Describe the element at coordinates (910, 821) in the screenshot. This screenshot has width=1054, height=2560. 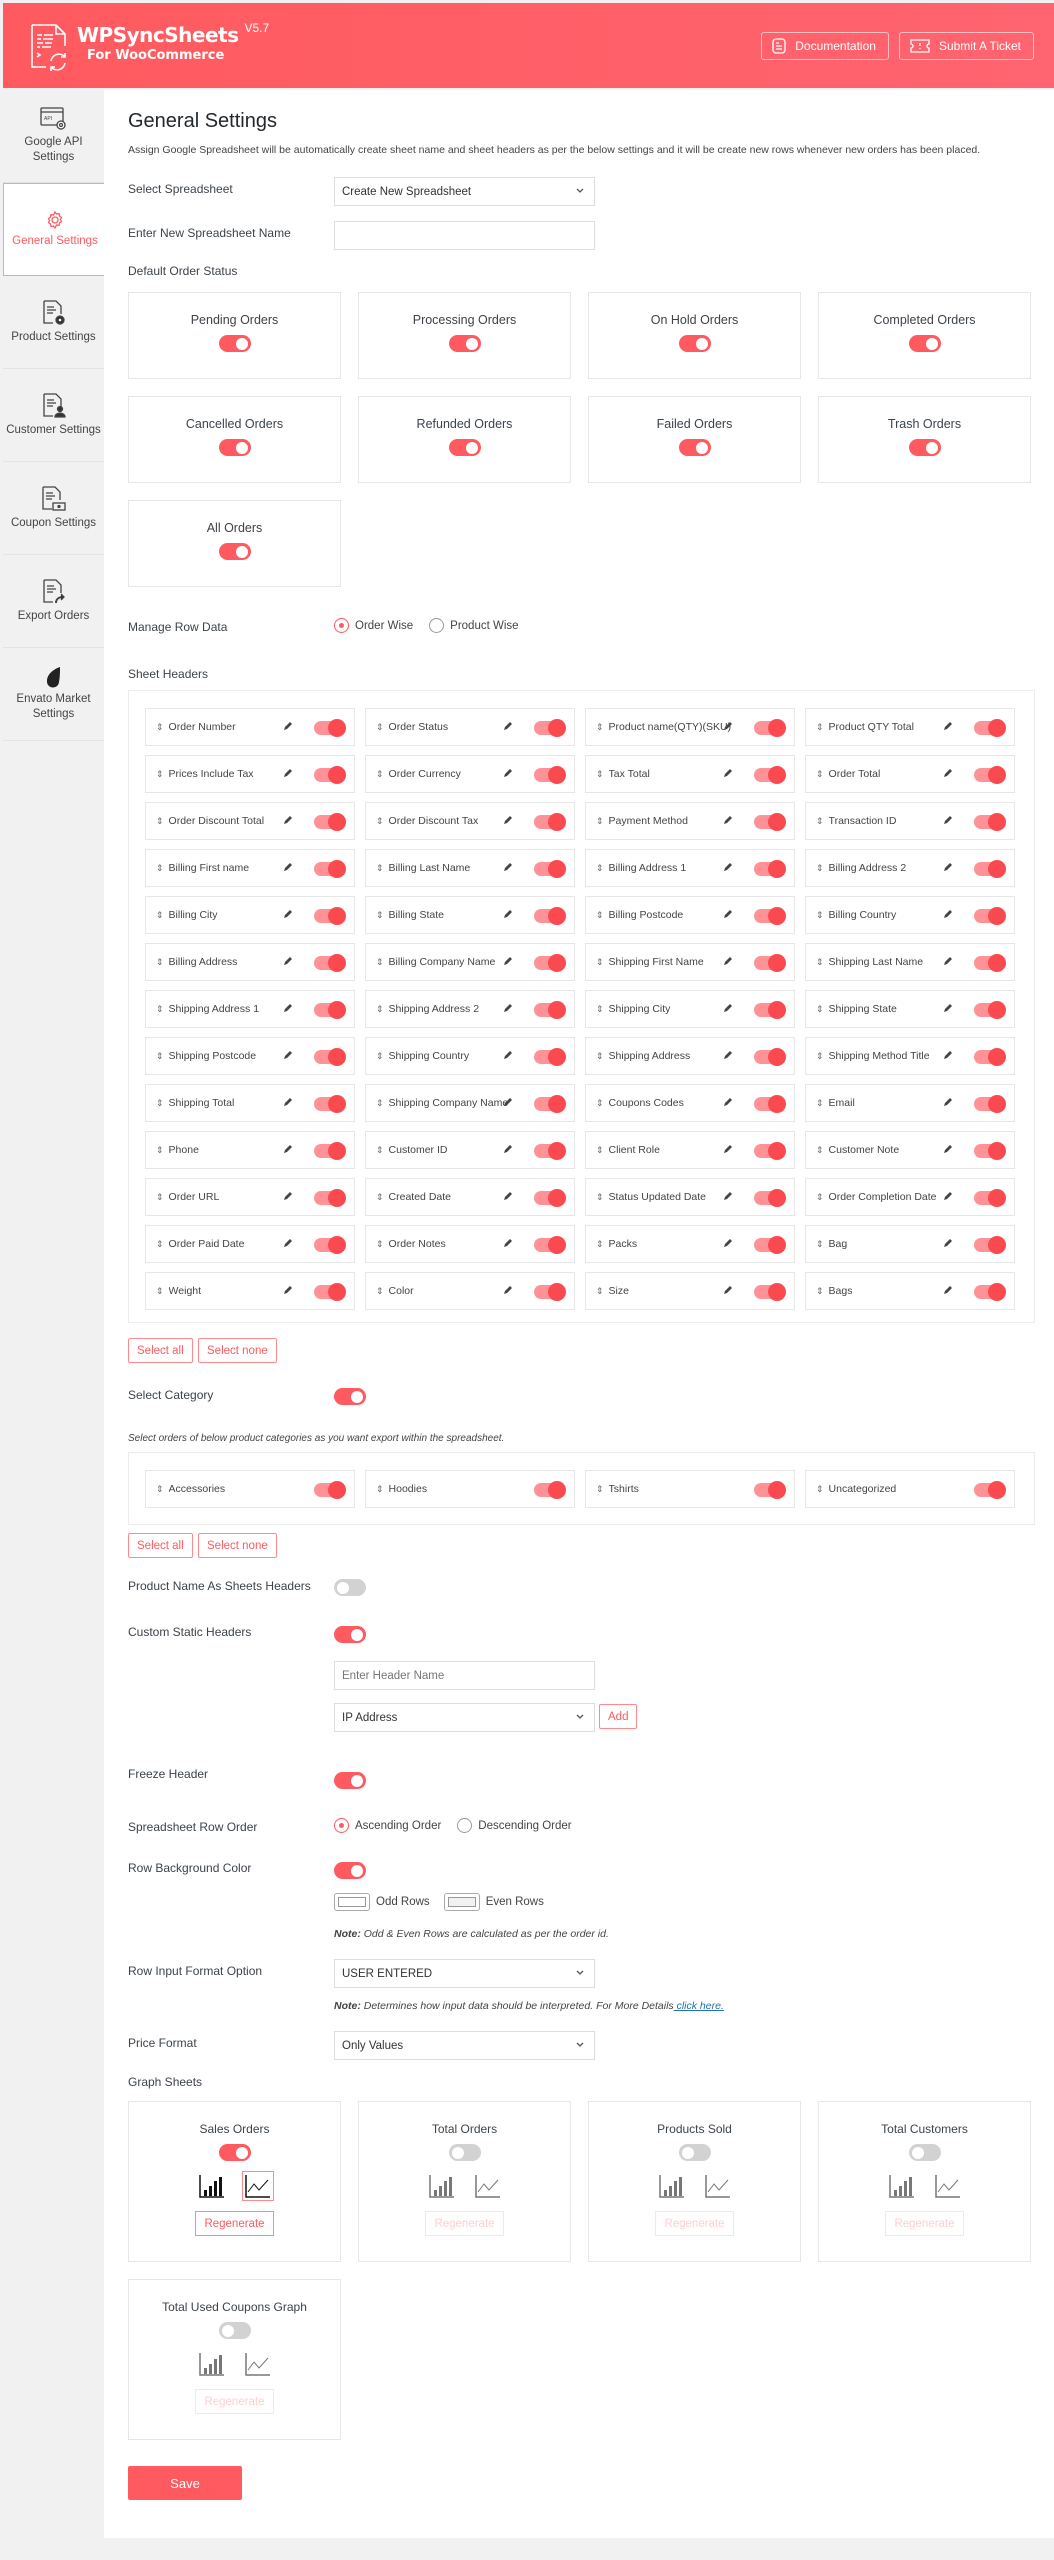
I see `sheet-header-item: ⇕ Transaction ID` at that location.